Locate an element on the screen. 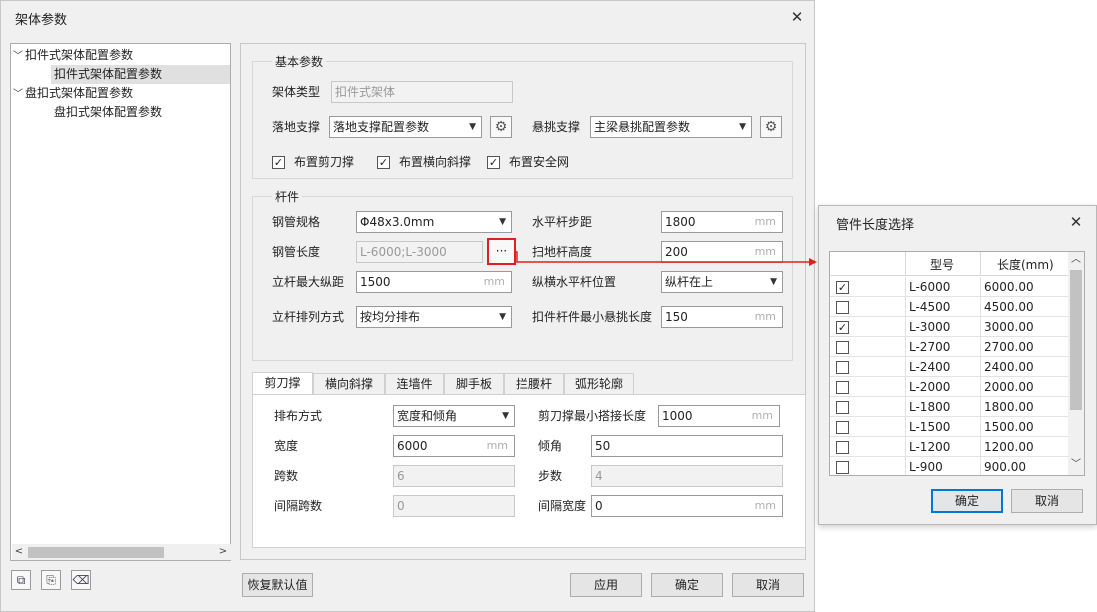 This screenshot has height=612, width=1097. scissor-checkbox: ✓ is located at coordinates (278, 162).